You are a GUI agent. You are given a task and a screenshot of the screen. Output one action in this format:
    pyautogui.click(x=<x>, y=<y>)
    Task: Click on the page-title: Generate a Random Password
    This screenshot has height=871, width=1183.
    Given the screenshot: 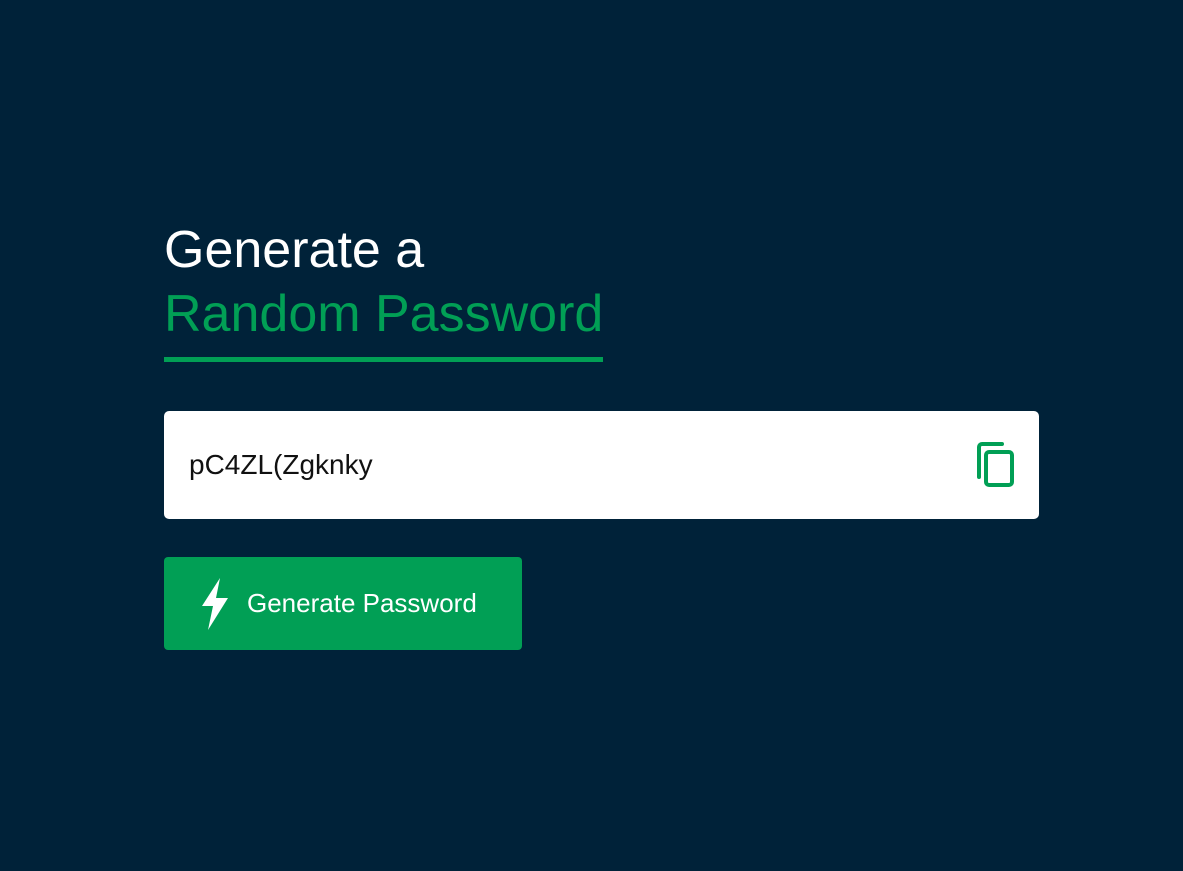 What is the action you would take?
    pyautogui.click(x=601, y=290)
    